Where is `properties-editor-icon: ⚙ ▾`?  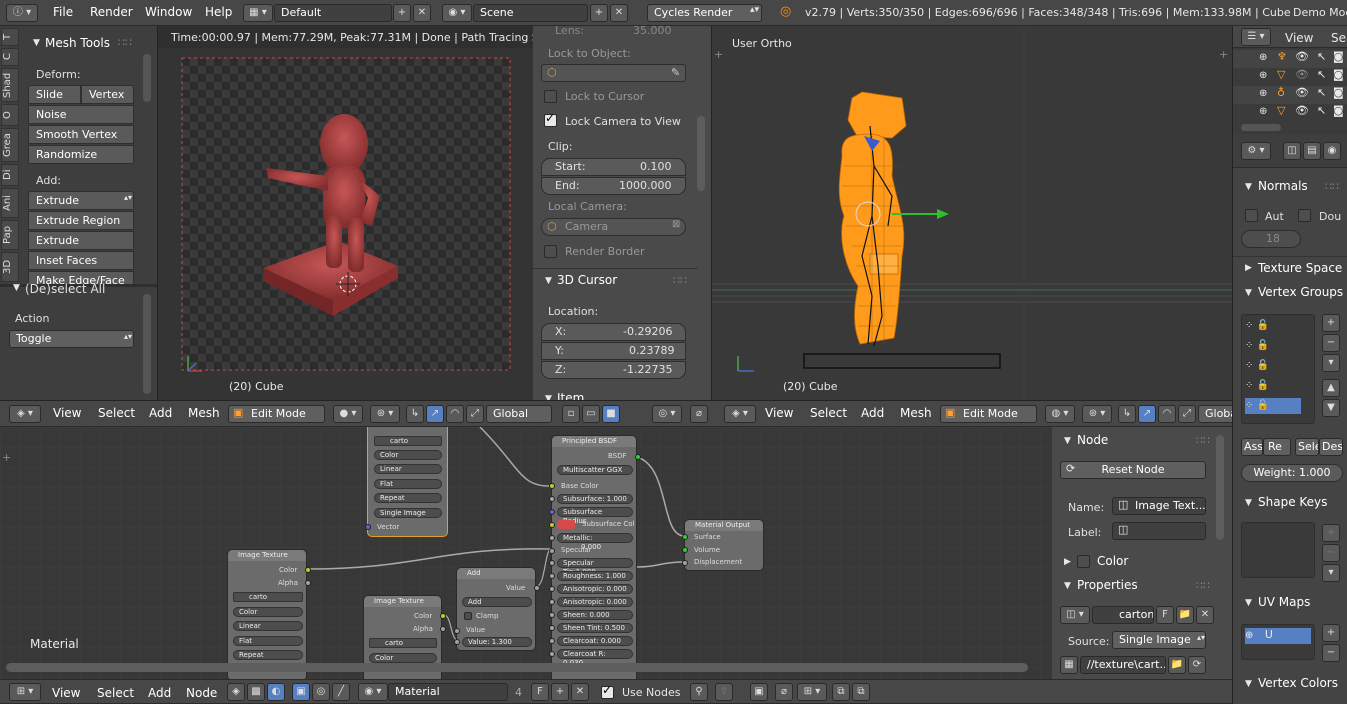
properties-editor-icon: ⚙ ▾ is located at coordinates (1256, 151).